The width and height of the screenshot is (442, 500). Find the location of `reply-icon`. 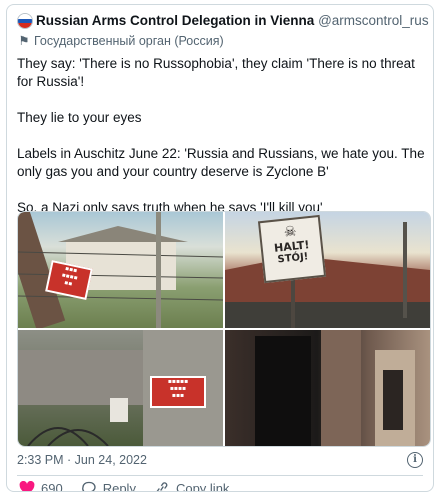

reply-icon is located at coordinates (88, 486).